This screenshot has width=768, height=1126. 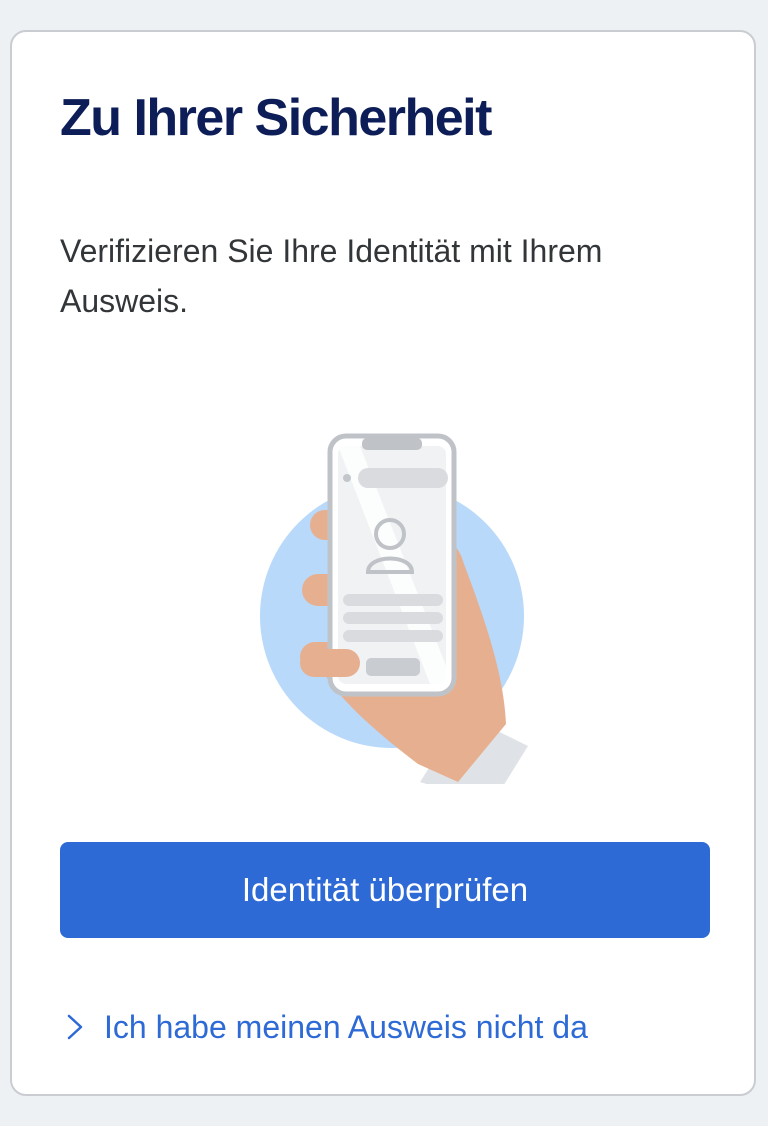 What do you see at coordinates (346, 1026) in the screenshot?
I see `no-id-card-link-label: Ich habe meinen Ausweis nicht da` at bounding box center [346, 1026].